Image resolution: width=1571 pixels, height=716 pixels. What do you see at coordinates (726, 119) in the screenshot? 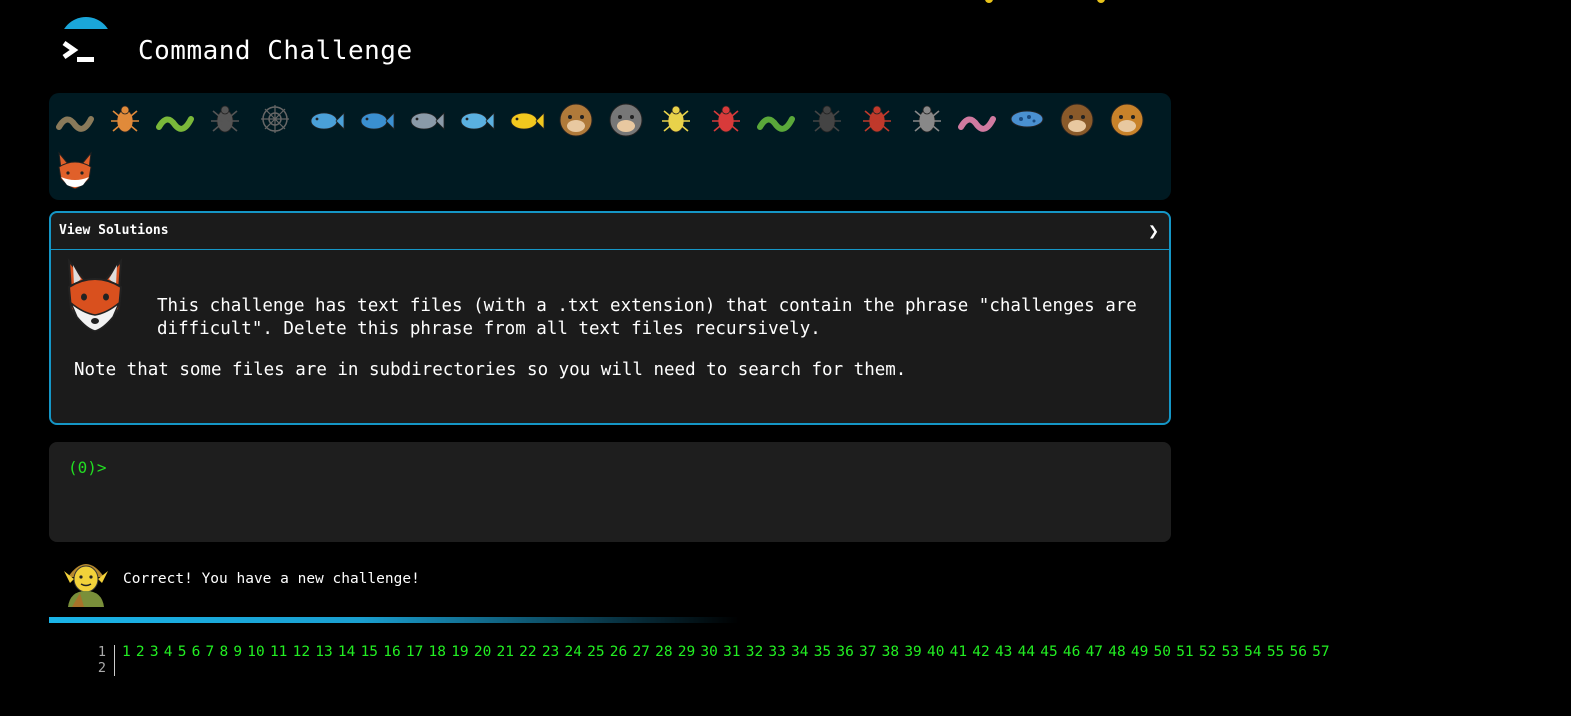
I see `ladybug-icon` at bounding box center [726, 119].